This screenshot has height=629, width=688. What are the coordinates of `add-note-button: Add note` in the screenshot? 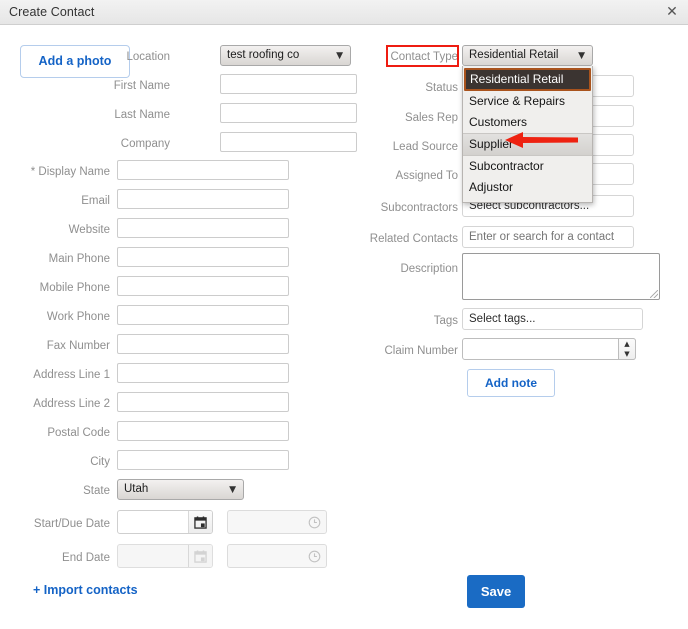 It's located at (511, 383).